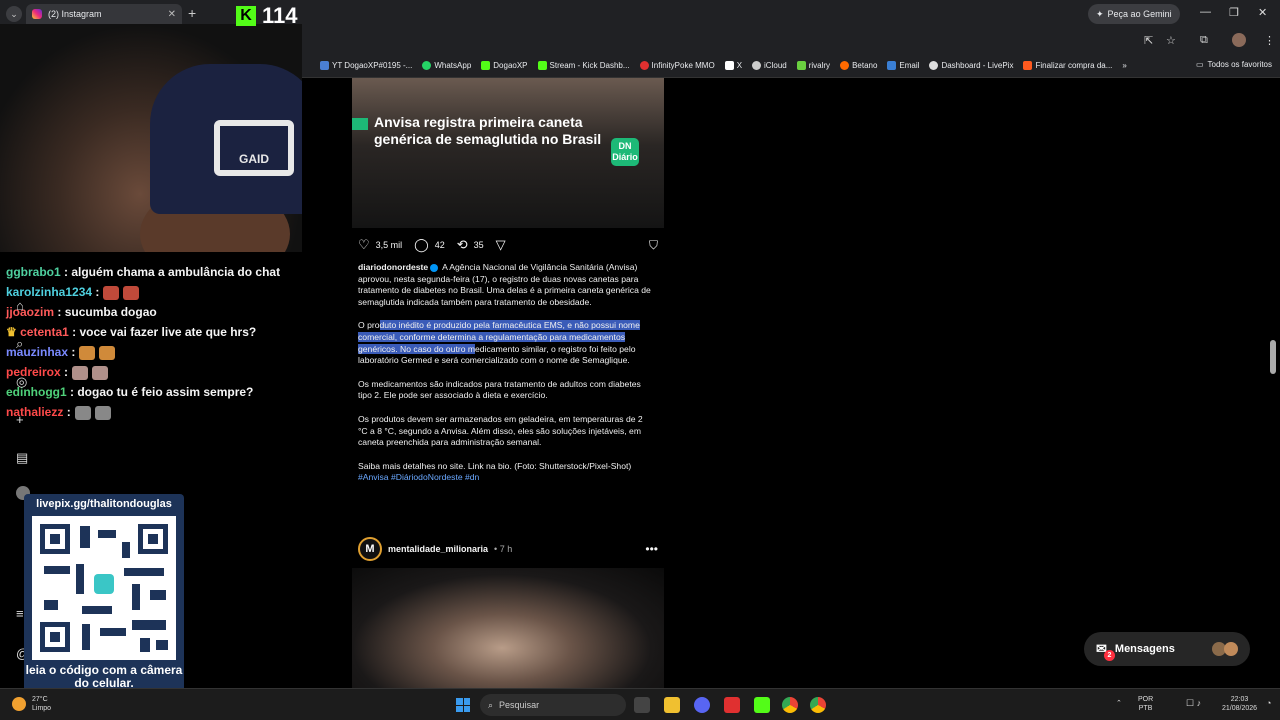 The height and width of the screenshot is (720, 1280). What do you see at coordinates (370, 549) in the screenshot?
I see `avatar: M` at bounding box center [370, 549].